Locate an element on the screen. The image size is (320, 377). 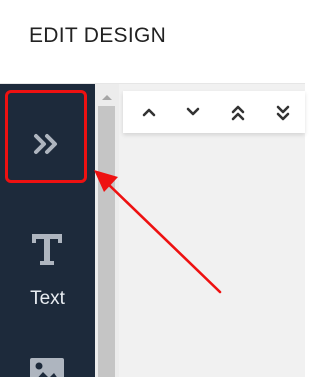
highlight-box is located at coordinates (46, 136).